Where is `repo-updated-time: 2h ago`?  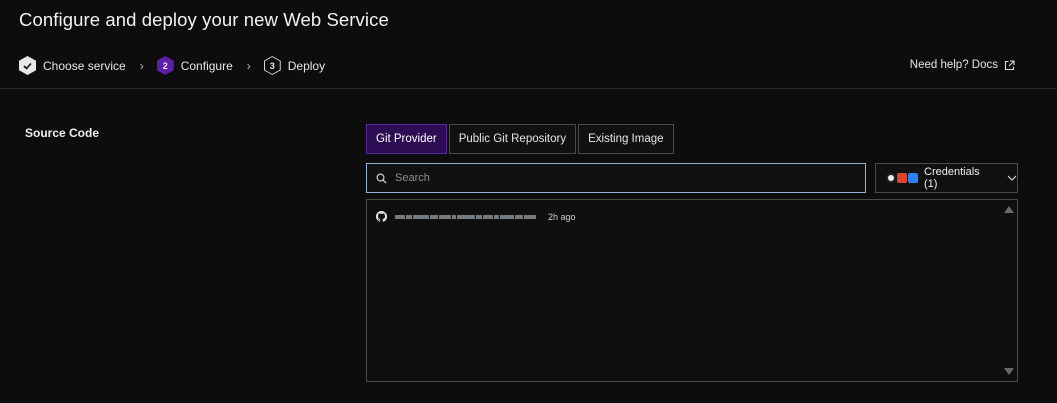 repo-updated-time: 2h ago is located at coordinates (562, 216).